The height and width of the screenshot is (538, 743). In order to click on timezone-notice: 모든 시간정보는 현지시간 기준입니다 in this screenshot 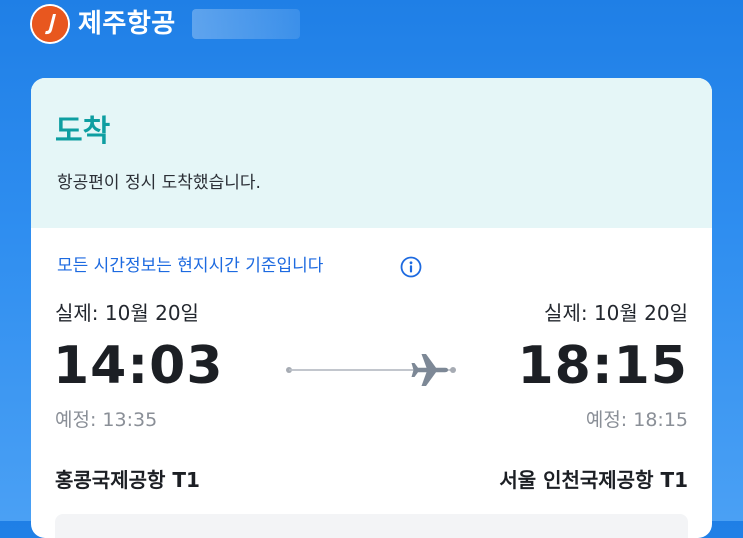, I will do `click(190, 266)`.